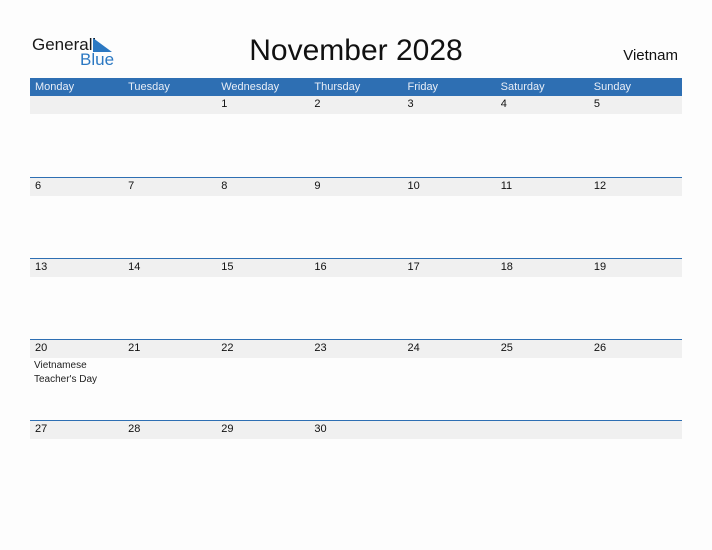  What do you see at coordinates (542, 136) in the screenshot?
I see `day-cell: 4` at bounding box center [542, 136].